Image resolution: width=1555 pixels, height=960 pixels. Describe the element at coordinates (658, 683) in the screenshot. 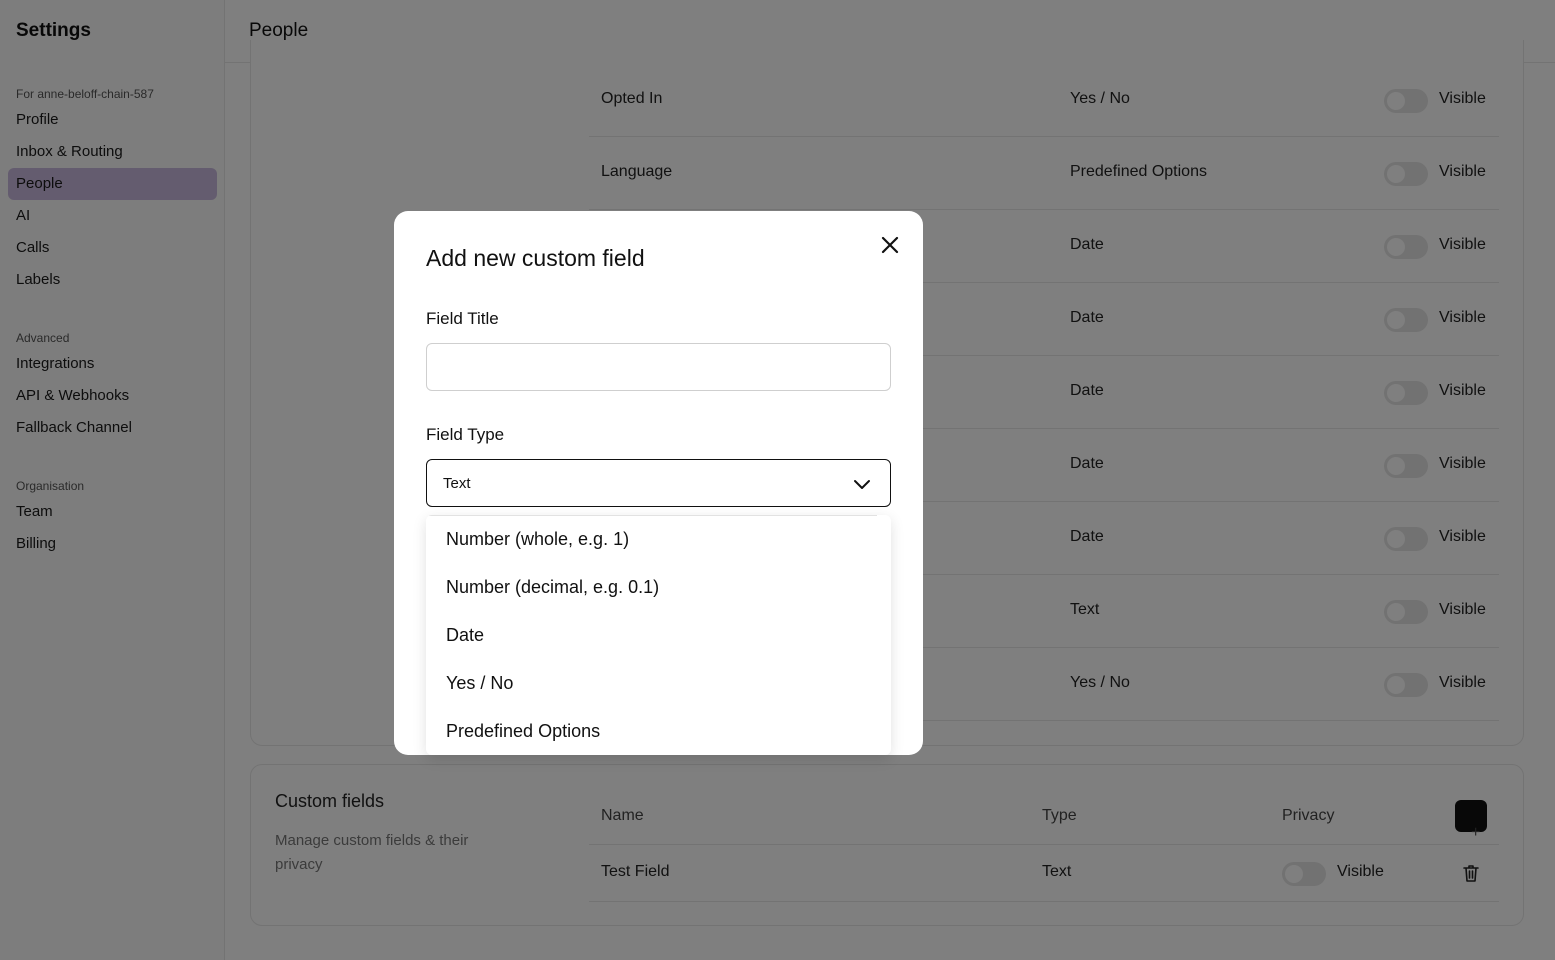

I see `dropdown-option-yes-no: Yes / No` at that location.